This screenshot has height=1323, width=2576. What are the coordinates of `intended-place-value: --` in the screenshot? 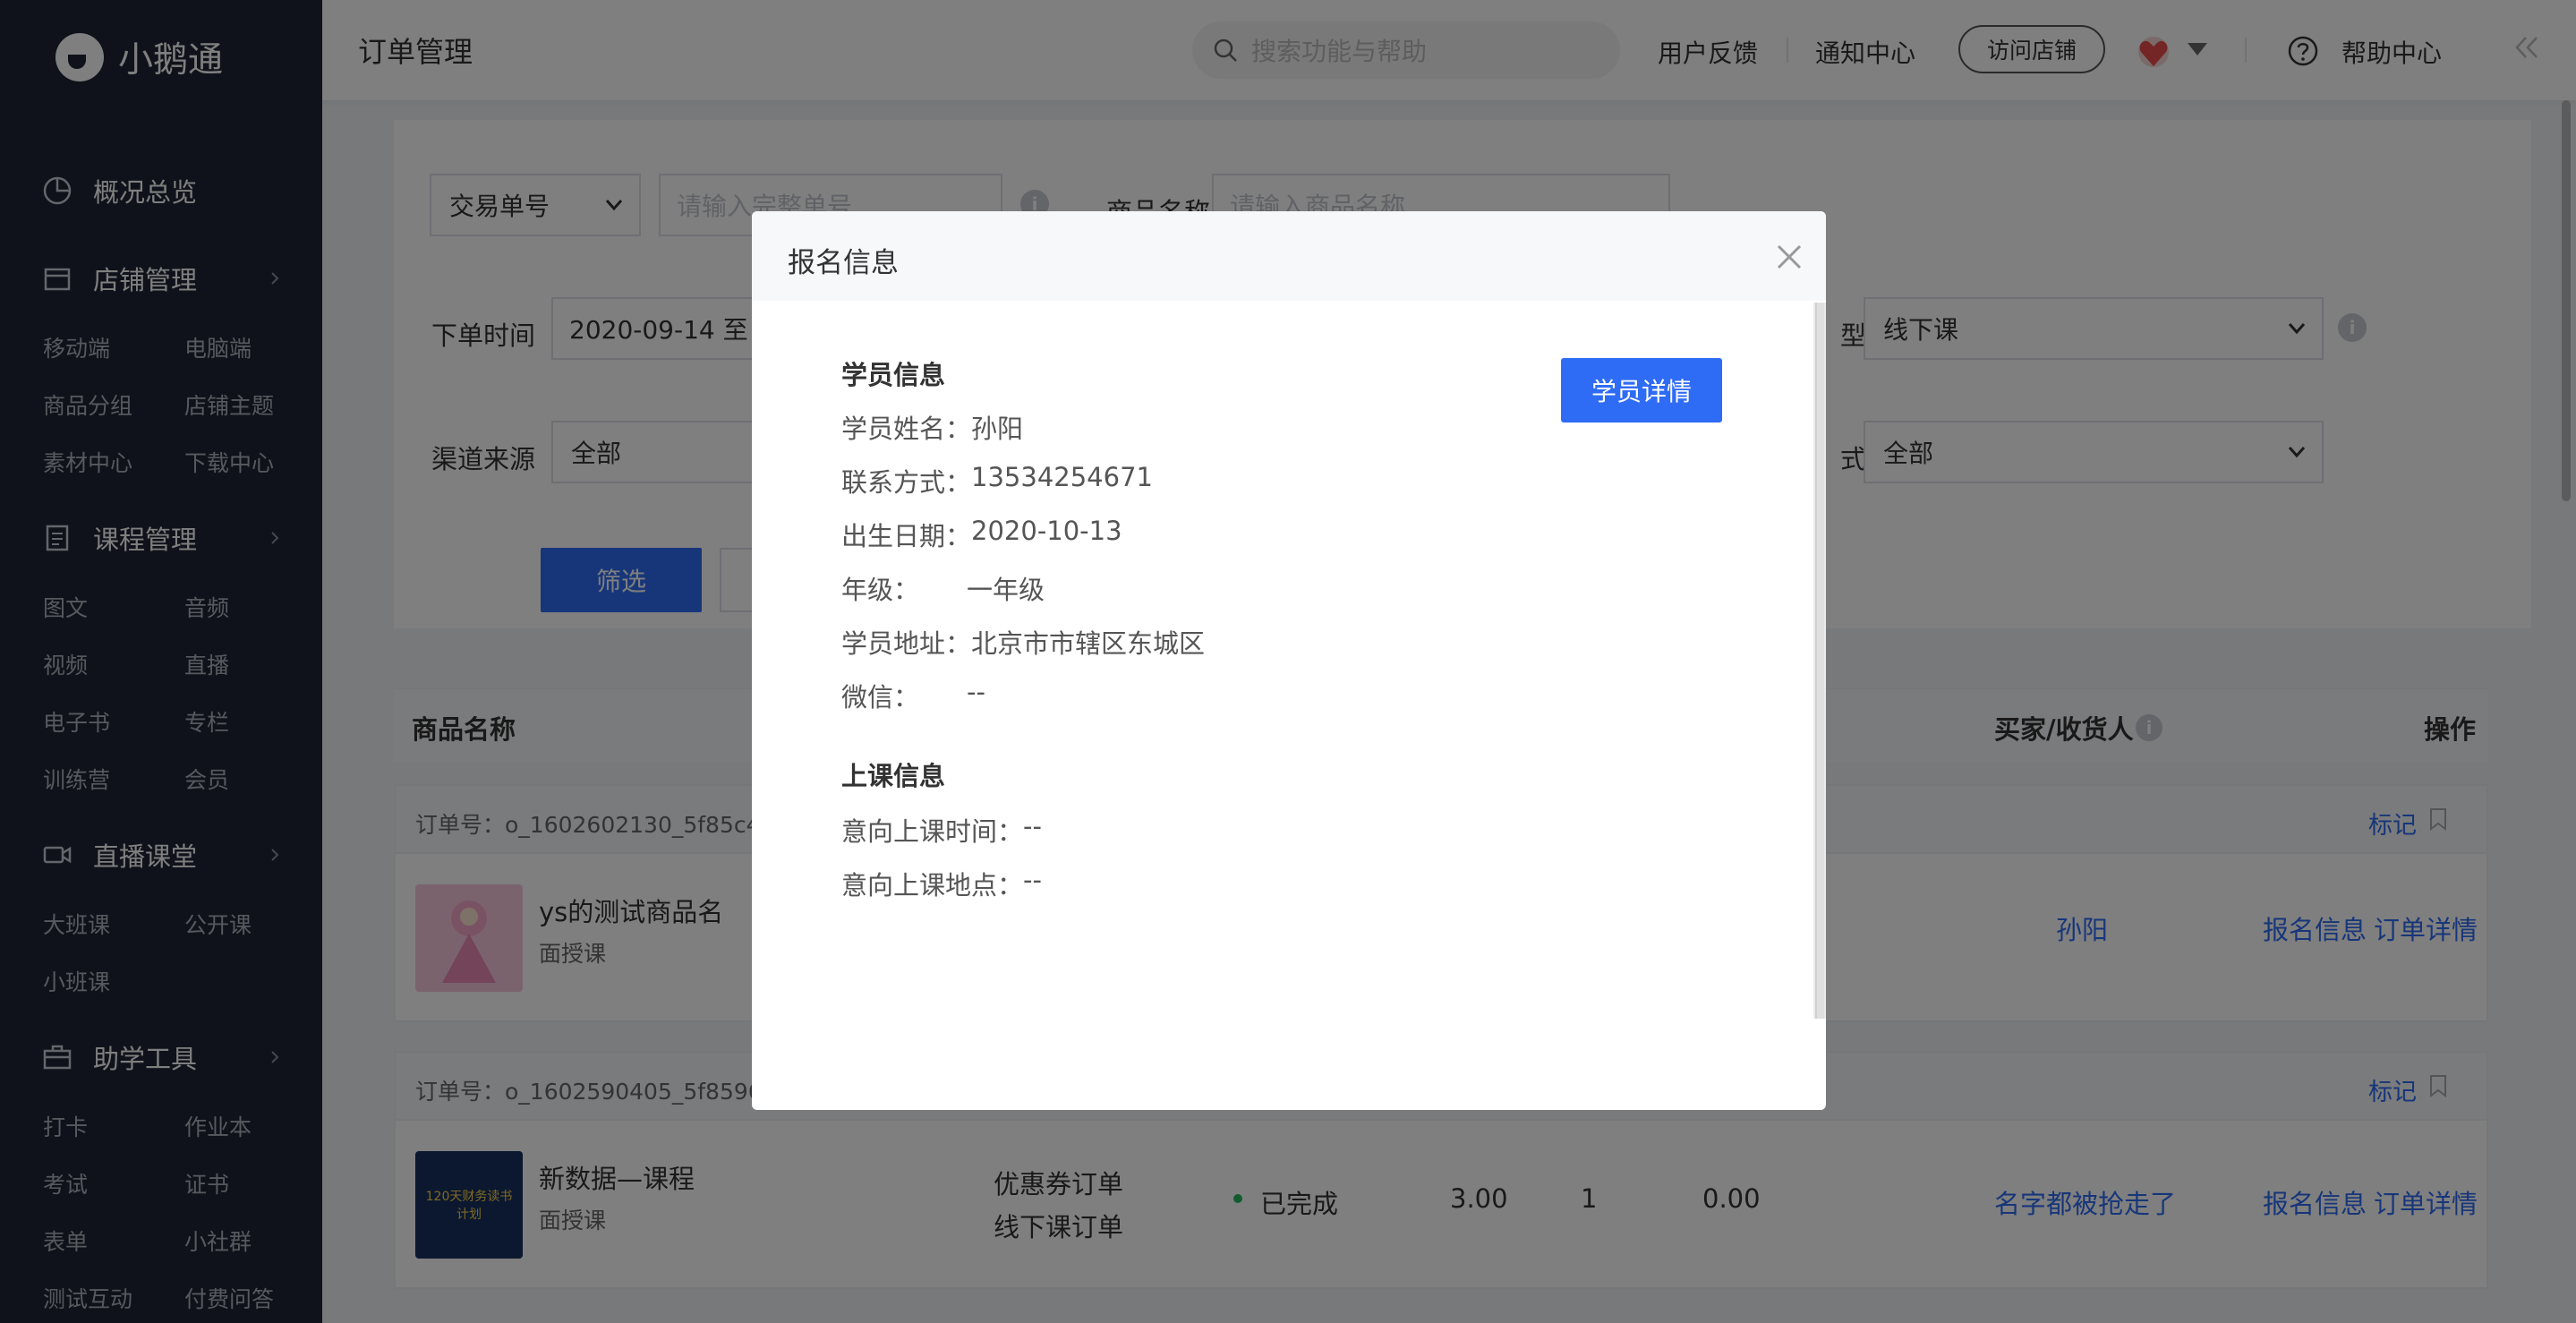 It's located at (1032, 880).